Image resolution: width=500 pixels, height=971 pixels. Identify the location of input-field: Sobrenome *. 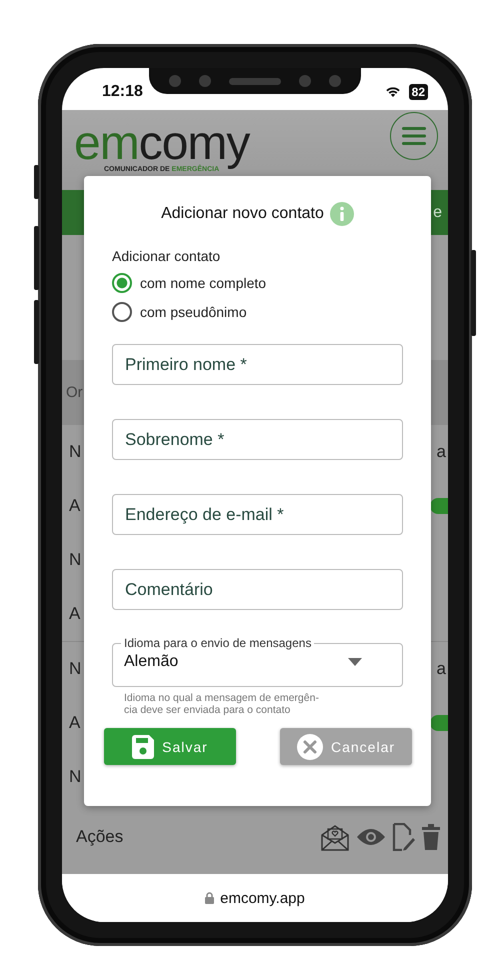
(257, 439).